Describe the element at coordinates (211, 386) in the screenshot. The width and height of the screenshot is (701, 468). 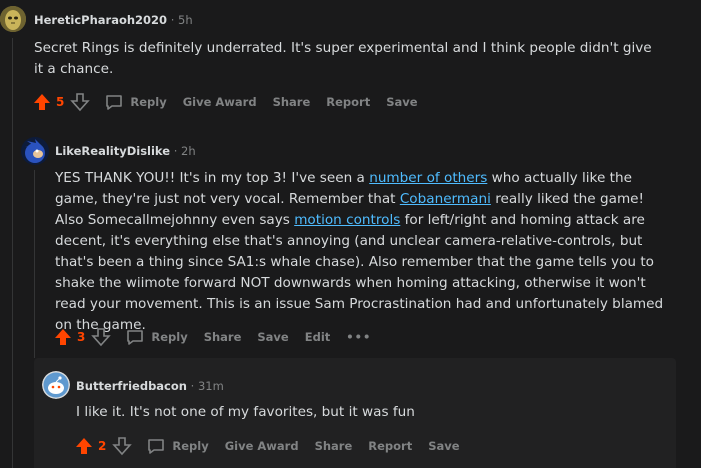
I see `timestamp: 31m` at that location.